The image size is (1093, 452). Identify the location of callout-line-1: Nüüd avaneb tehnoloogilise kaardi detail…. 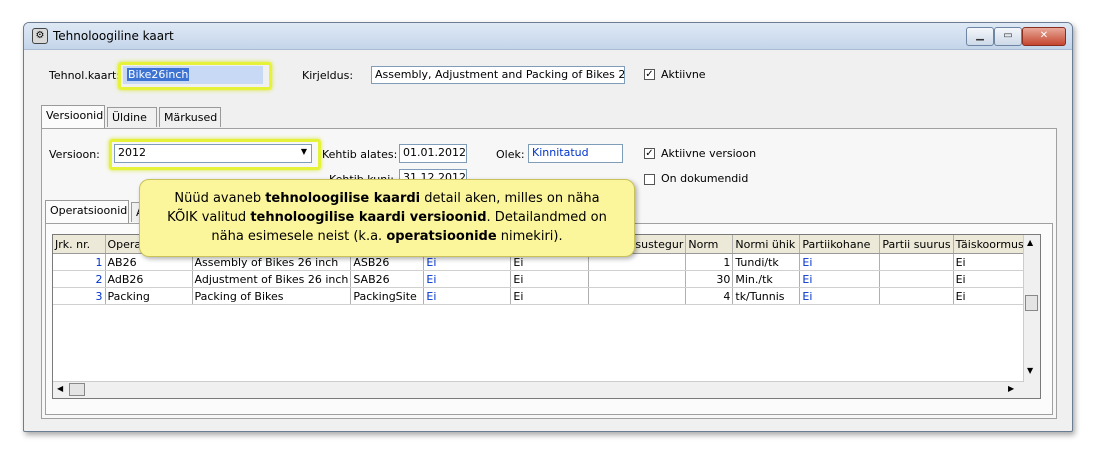
(387, 198).